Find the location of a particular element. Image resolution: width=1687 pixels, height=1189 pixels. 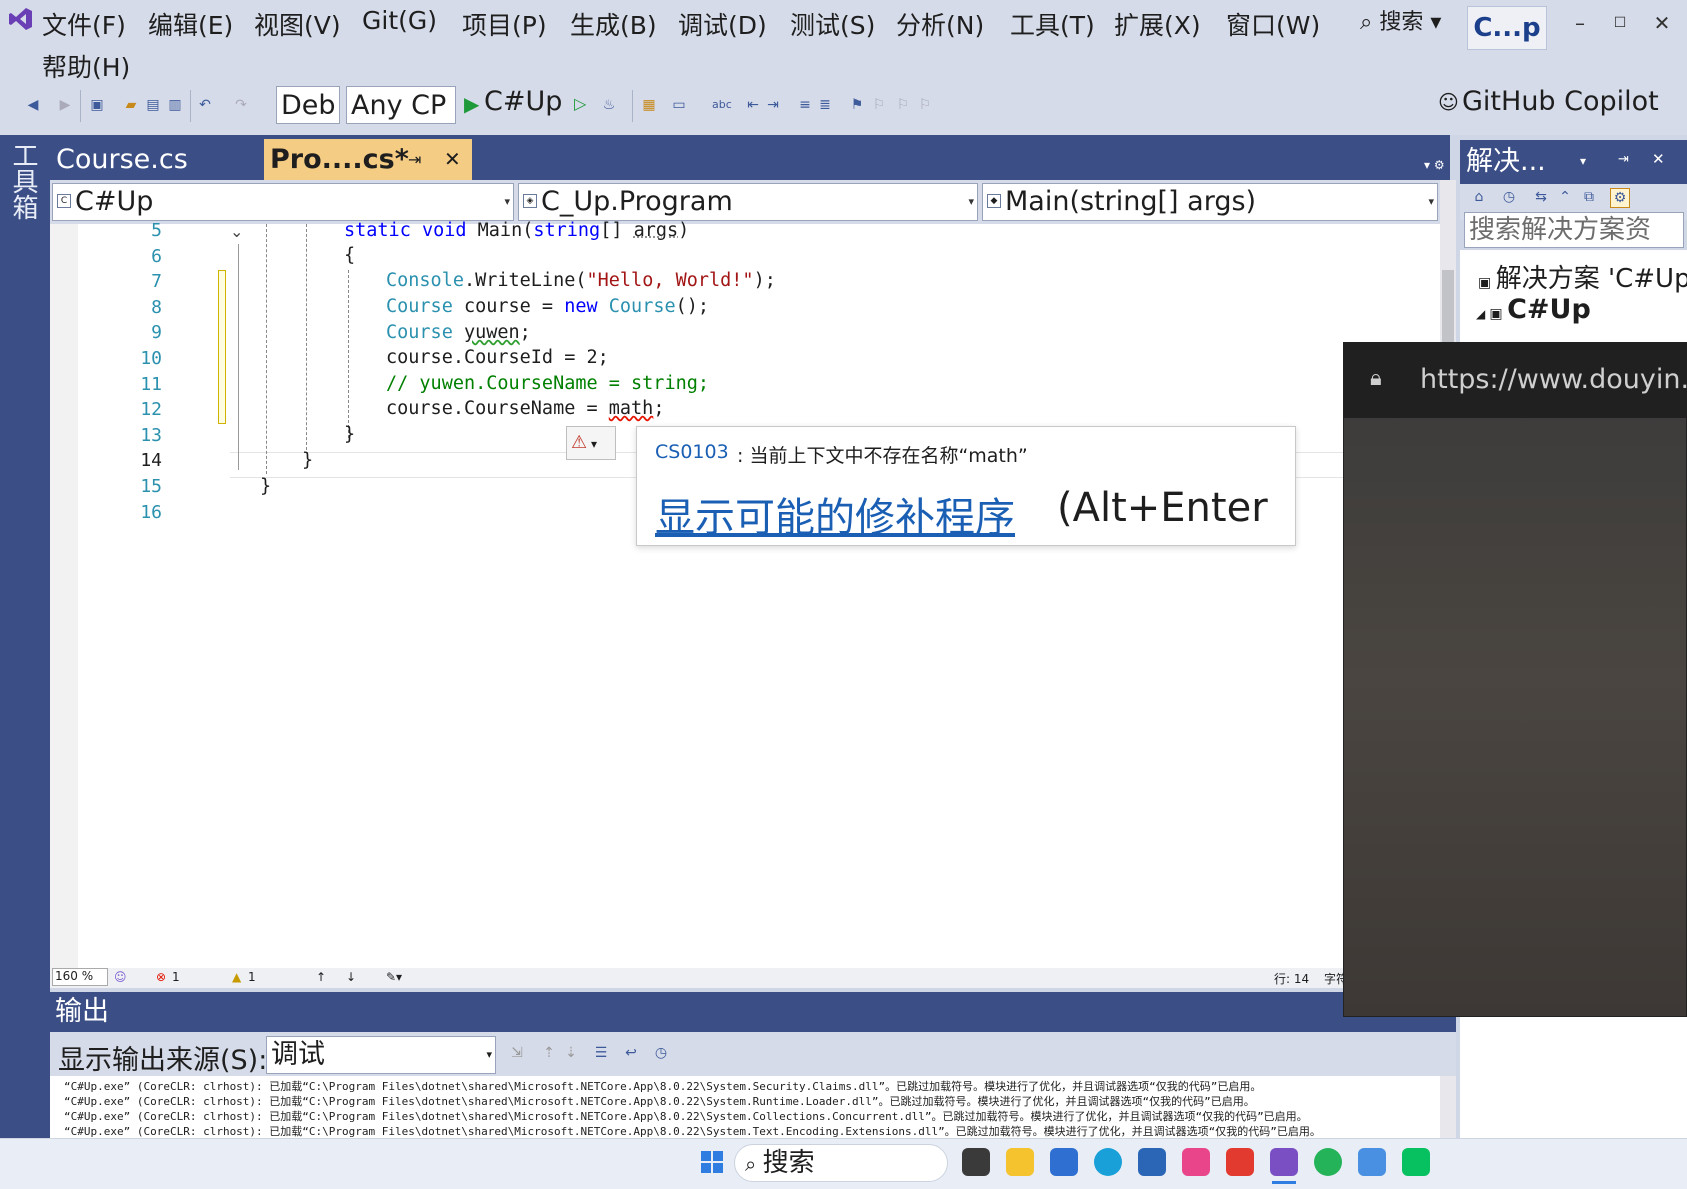

prev-bookmark-icon: ⚐ is located at coordinates (879, 105).